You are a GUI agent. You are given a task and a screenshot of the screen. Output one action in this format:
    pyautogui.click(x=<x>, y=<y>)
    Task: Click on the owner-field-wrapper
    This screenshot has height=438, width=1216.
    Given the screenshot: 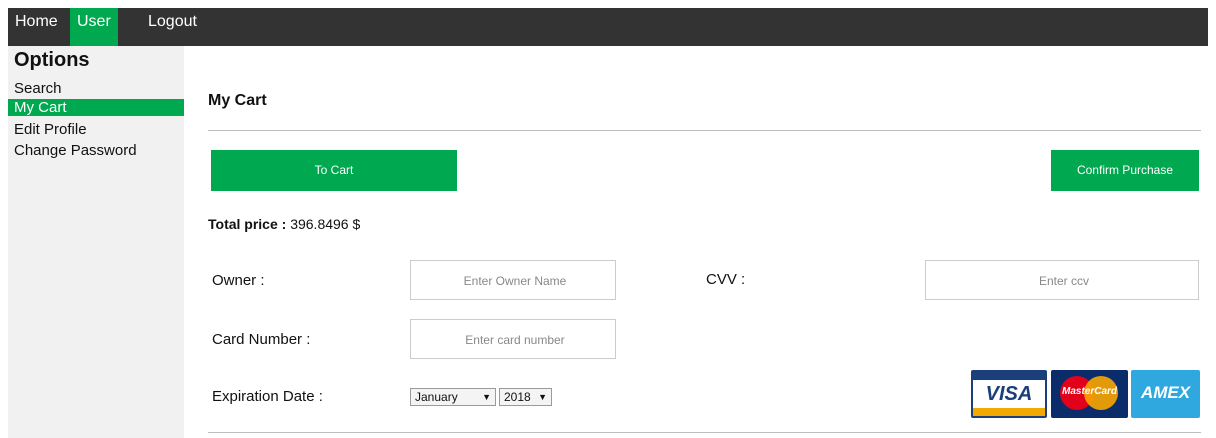 What is the action you would take?
    pyautogui.click(x=514, y=280)
    